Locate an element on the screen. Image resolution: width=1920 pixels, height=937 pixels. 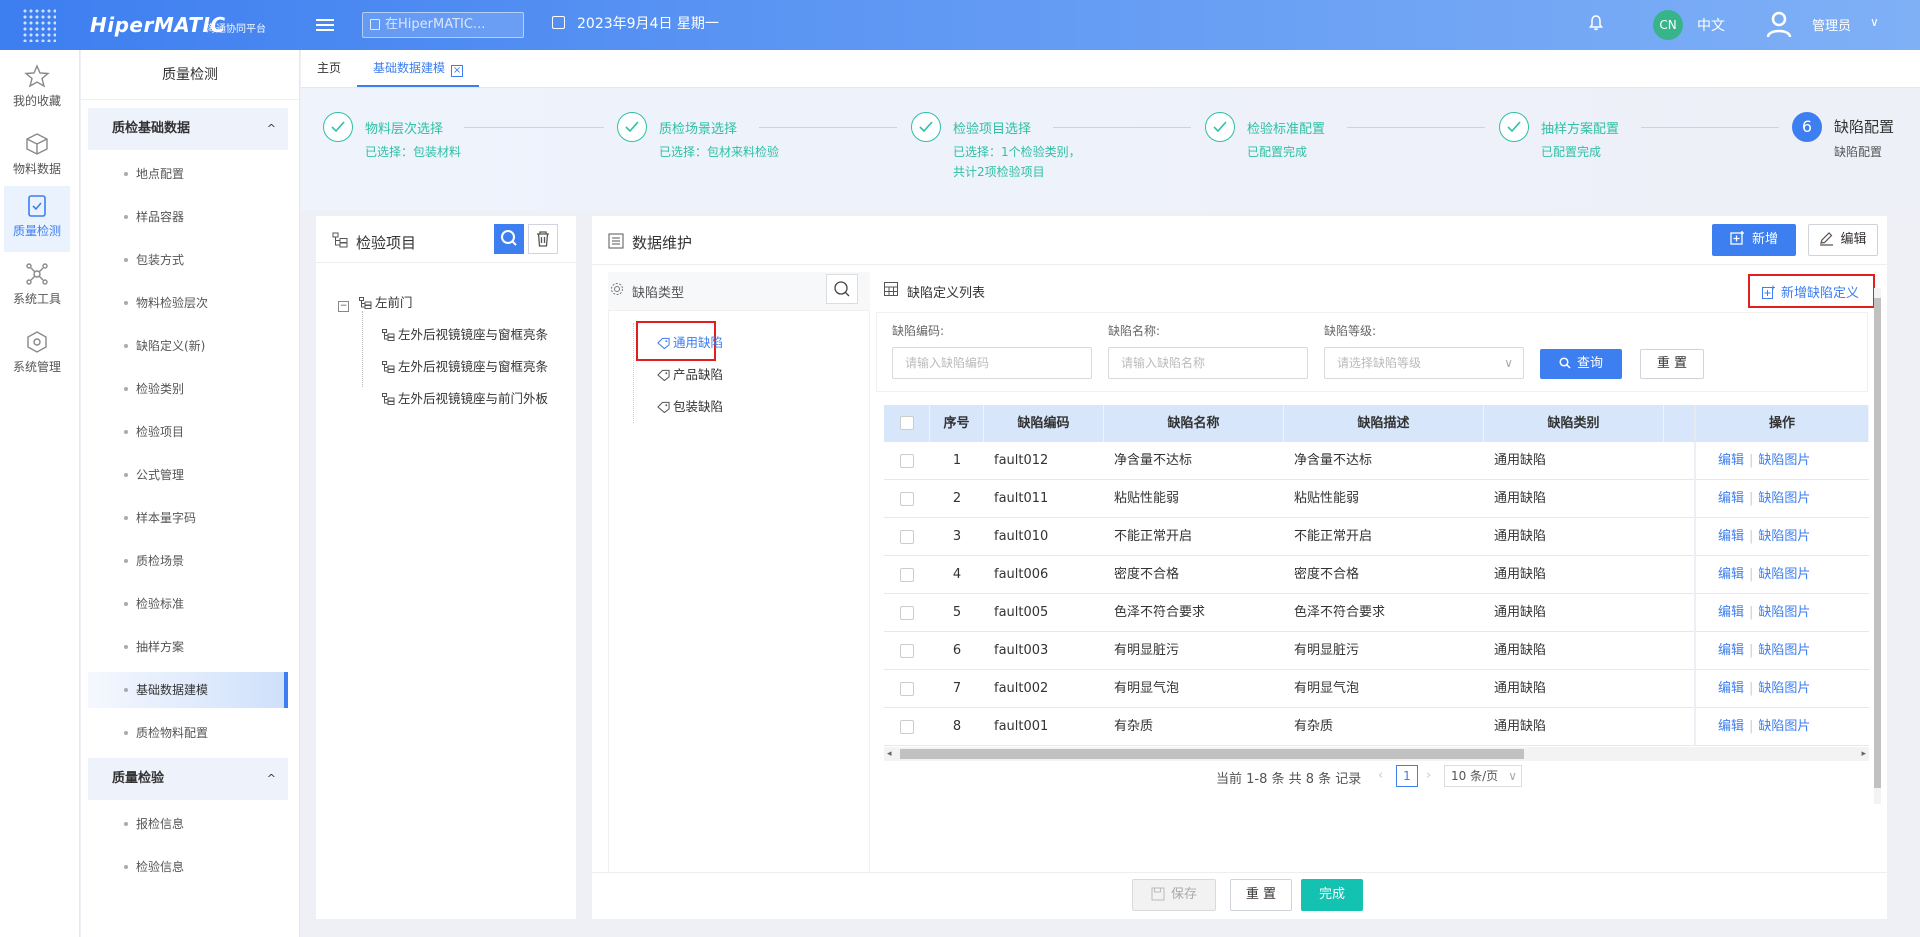
sidebar-item-material-config: 质检物料配置 is located at coordinates (188, 733).